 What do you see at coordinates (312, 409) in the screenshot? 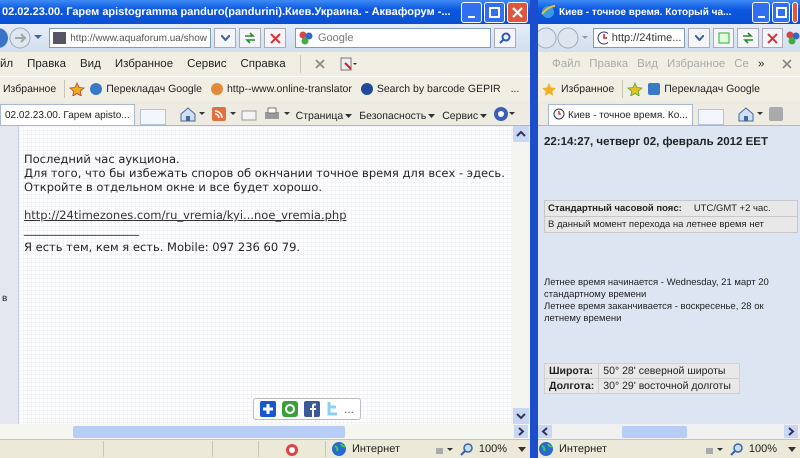
I see `facebook-icon` at bounding box center [312, 409].